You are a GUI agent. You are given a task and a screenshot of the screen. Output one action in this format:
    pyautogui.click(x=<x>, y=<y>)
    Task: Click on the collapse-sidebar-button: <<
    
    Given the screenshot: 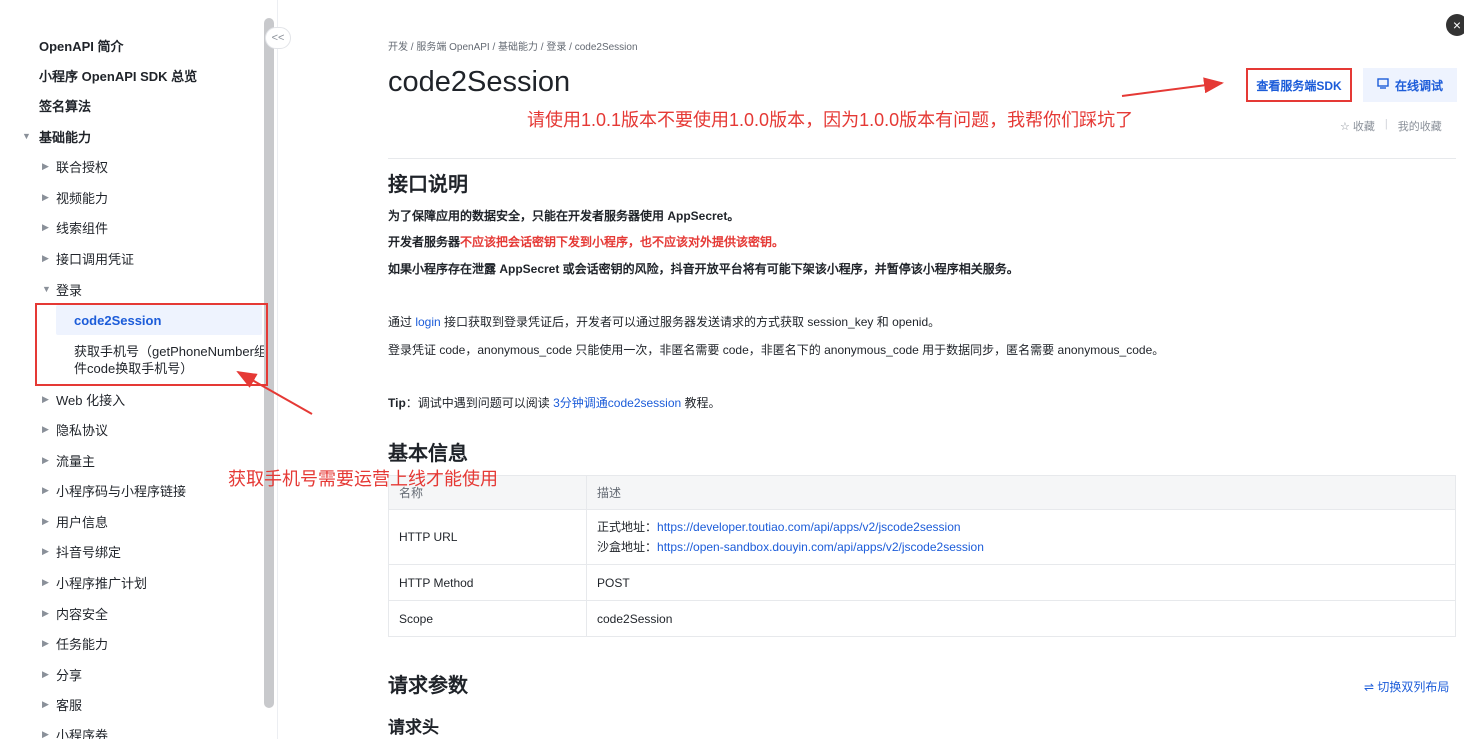 What is the action you would take?
    pyautogui.click(x=278, y=38)
    